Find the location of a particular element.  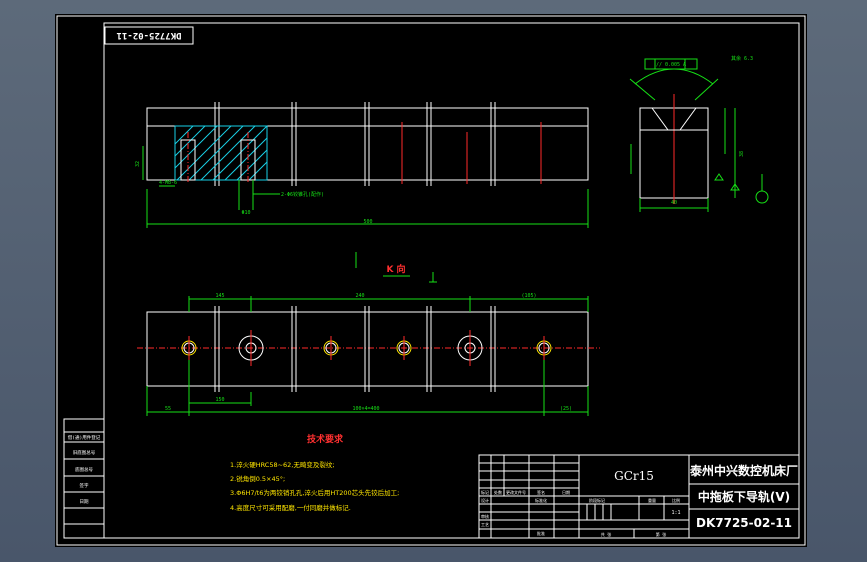

dim-240: 240 is located at coordinates (359, 296).